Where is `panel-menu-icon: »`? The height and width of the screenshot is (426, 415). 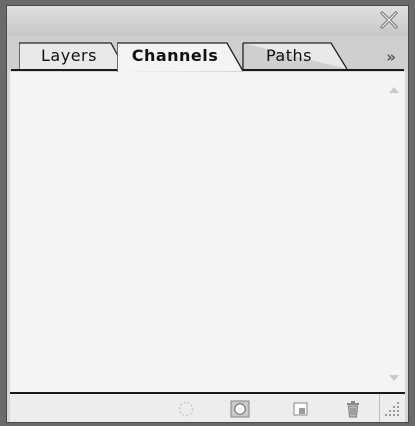
panel-menu-icon: » is located at coordinates (391, 57).